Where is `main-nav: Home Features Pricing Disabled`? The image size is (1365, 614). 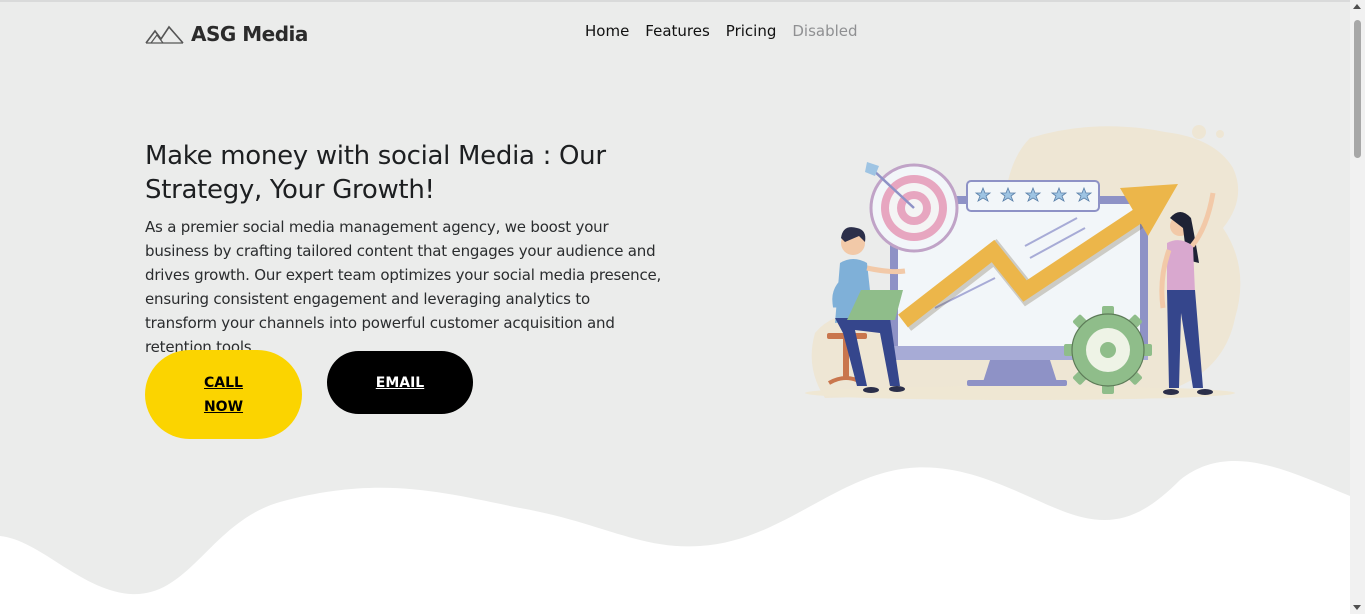 main-nav: Home Features Pricing Disabled is located at coordinates (721, 31).